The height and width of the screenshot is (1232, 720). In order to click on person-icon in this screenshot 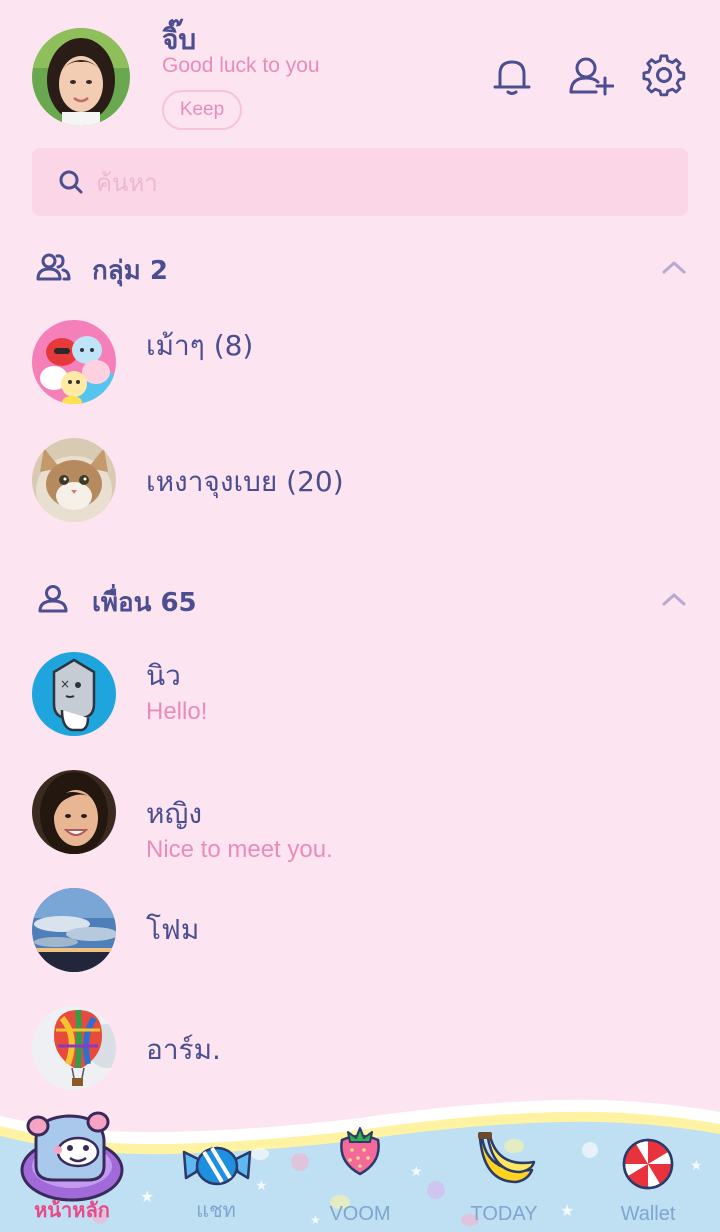, I will do `click(53, 599)`.